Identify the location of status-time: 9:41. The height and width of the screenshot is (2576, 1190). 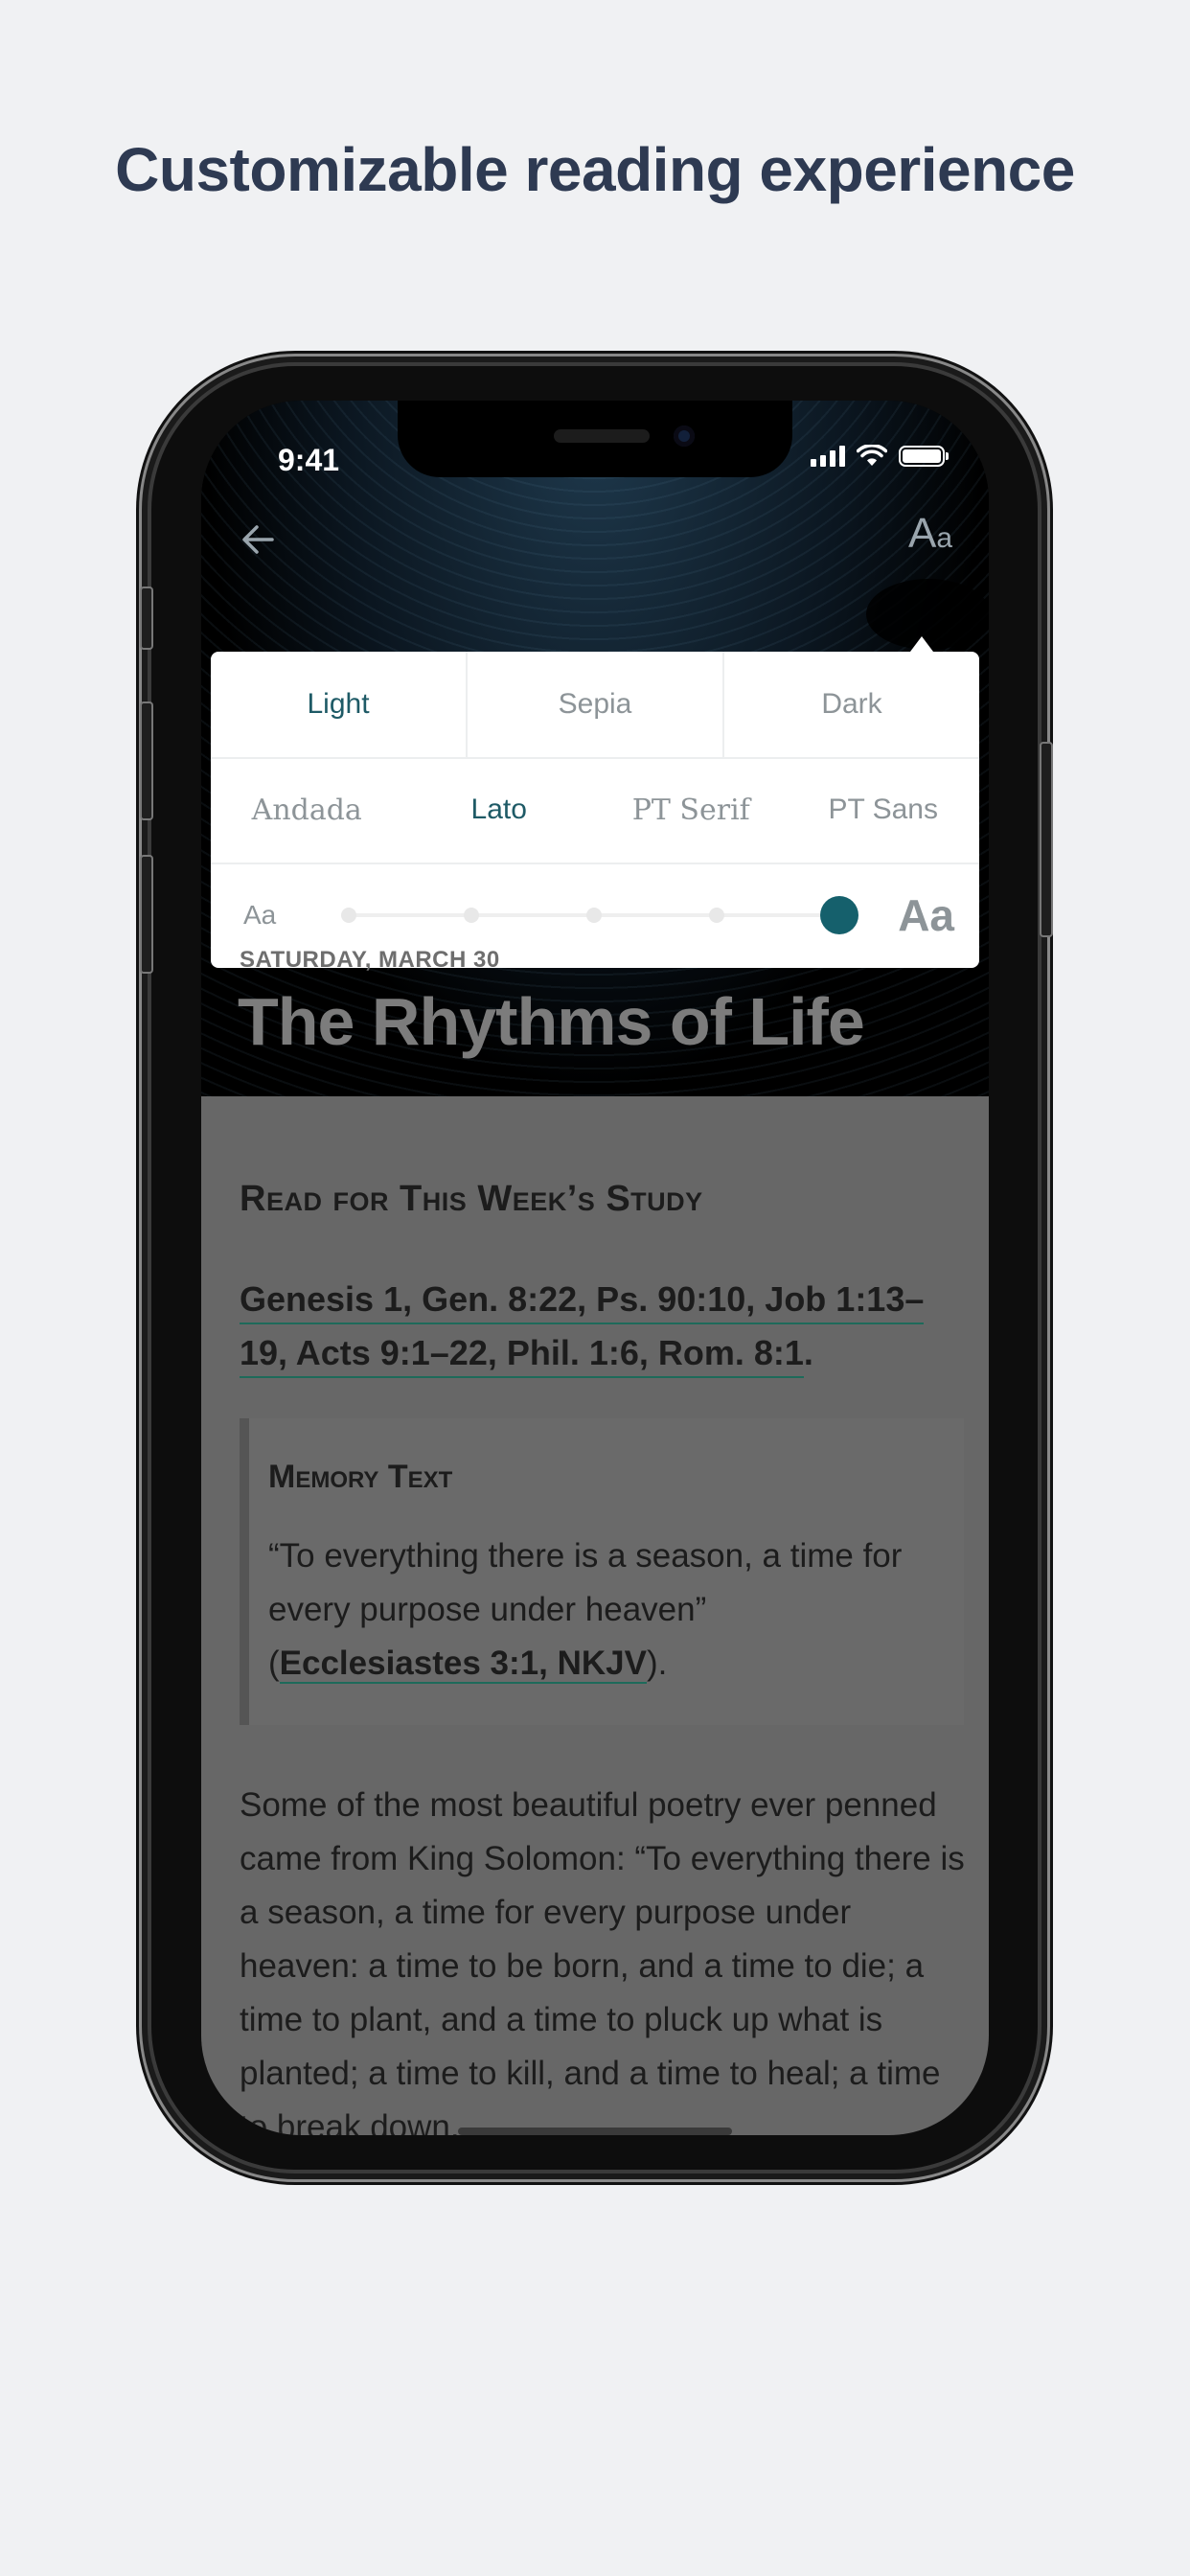
(309, 460).